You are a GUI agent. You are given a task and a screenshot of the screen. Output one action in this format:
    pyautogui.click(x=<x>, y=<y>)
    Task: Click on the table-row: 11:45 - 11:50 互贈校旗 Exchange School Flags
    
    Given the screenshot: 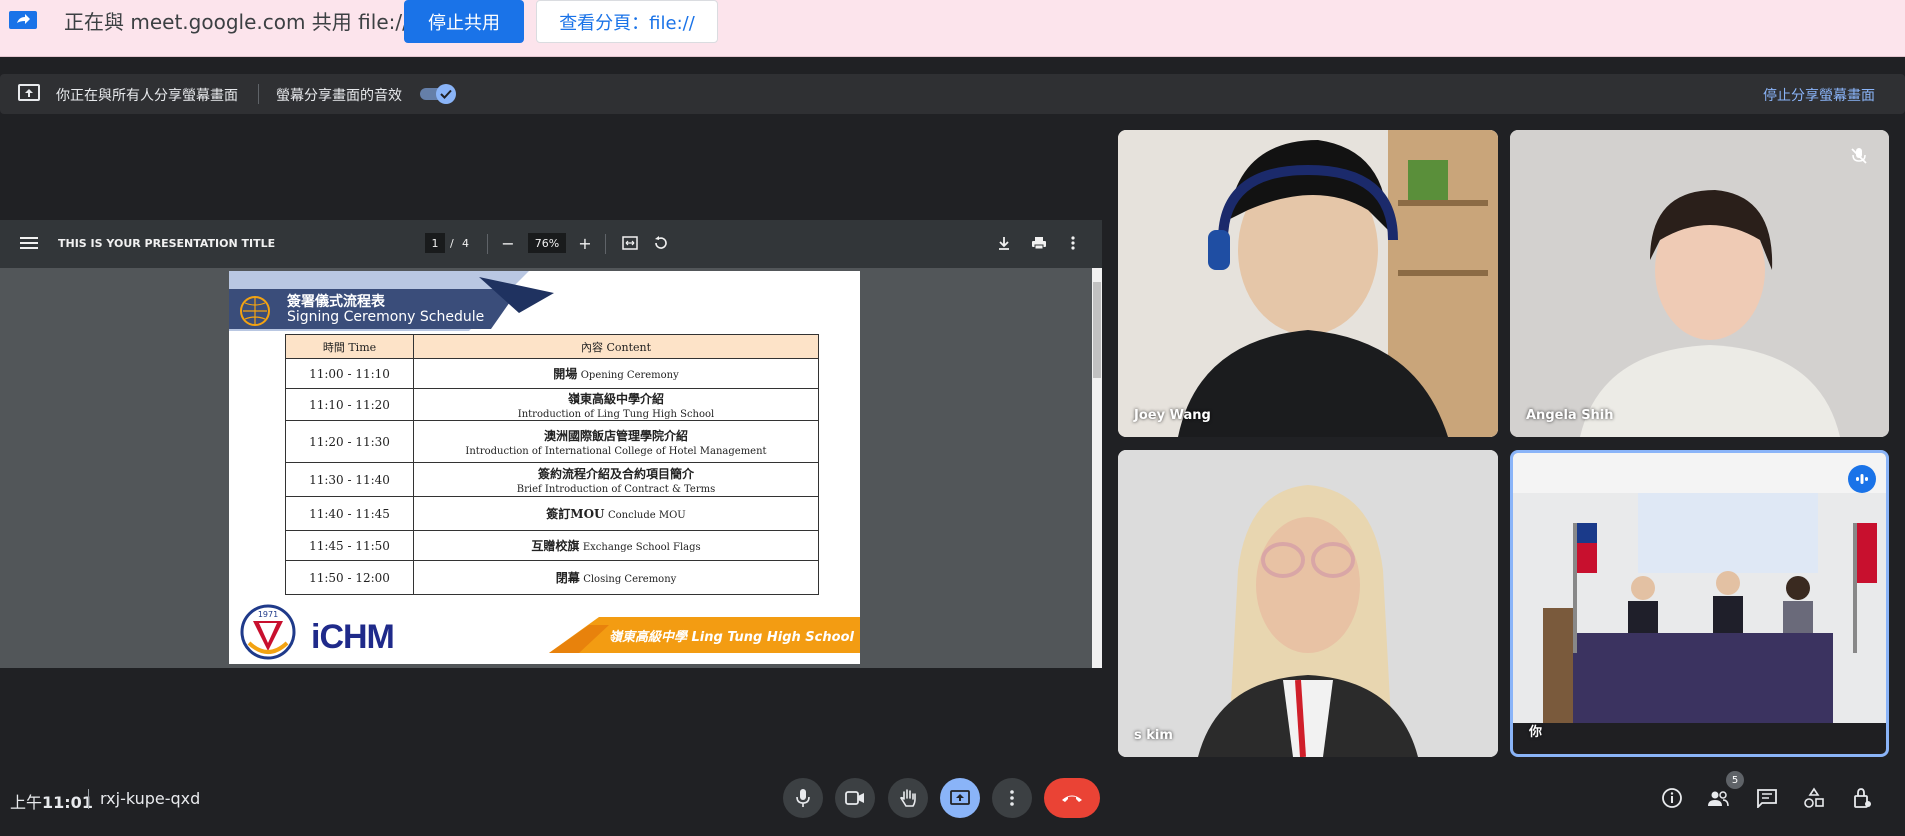 What is the action you would take?
    pyautogui.click(x=552, y=545)
    